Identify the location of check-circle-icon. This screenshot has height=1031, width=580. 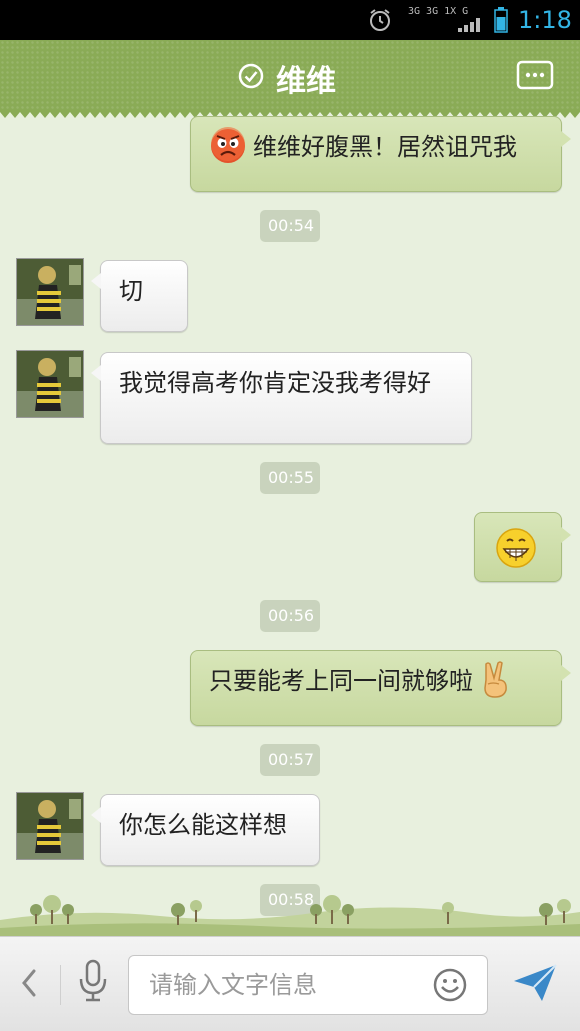
(251, 76).